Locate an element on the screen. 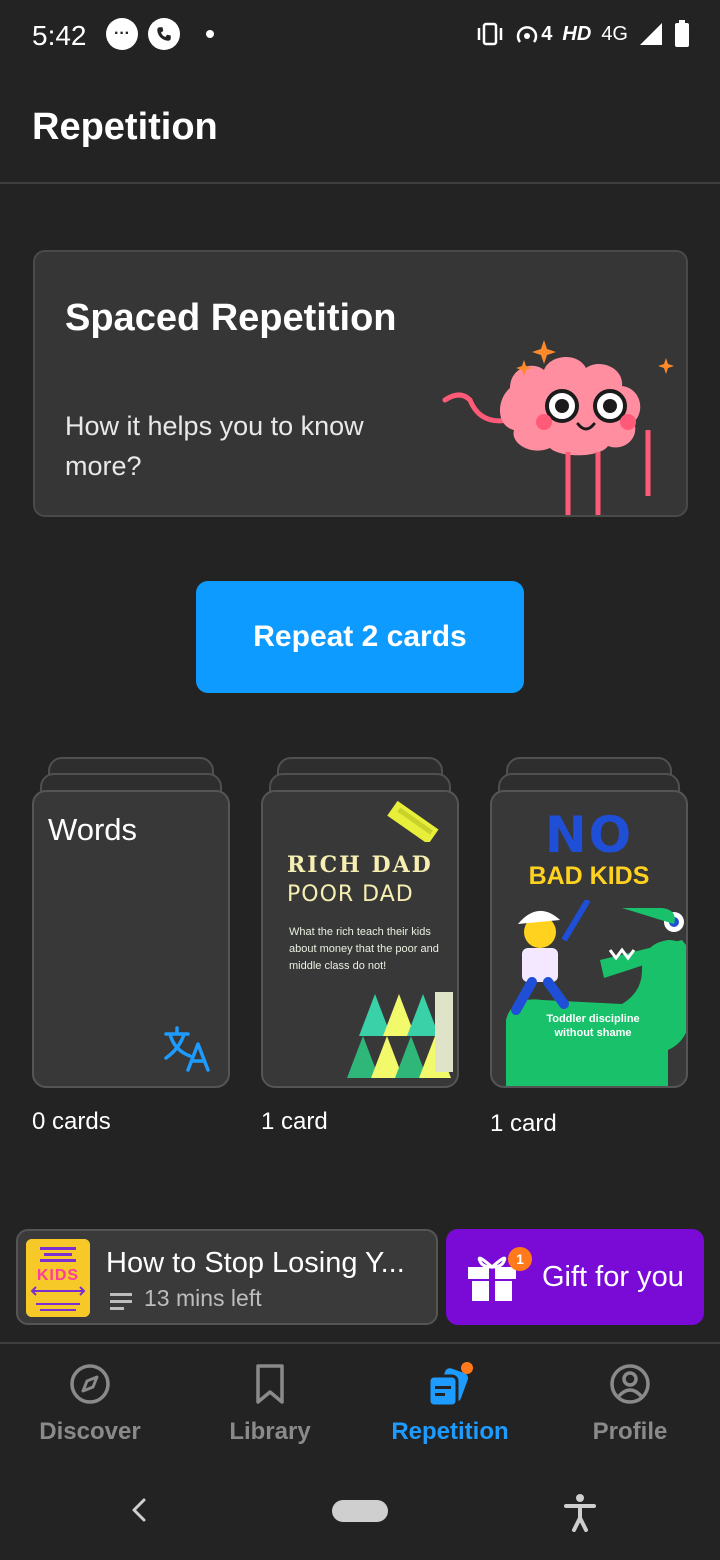  notification-dot-icon is located at coordinates (210, 34).